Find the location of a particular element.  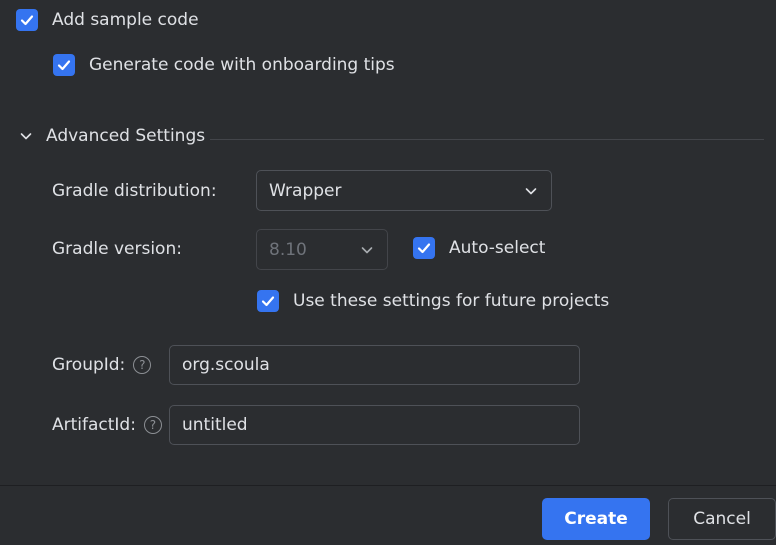

create-button: Create is located at coordinates (596, 519).